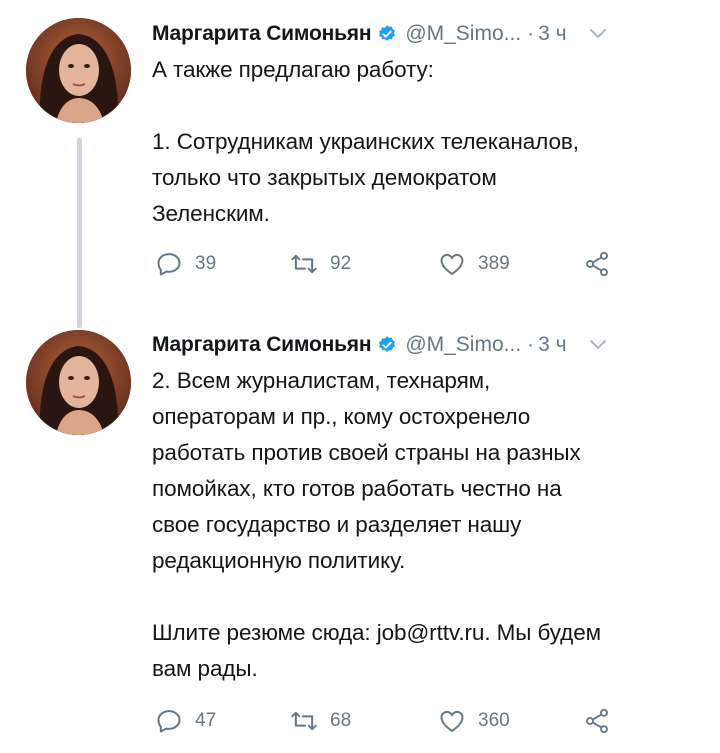 This screenshot has height=753, width=720. I want to click on reply-count: 39, so click(206, 263).